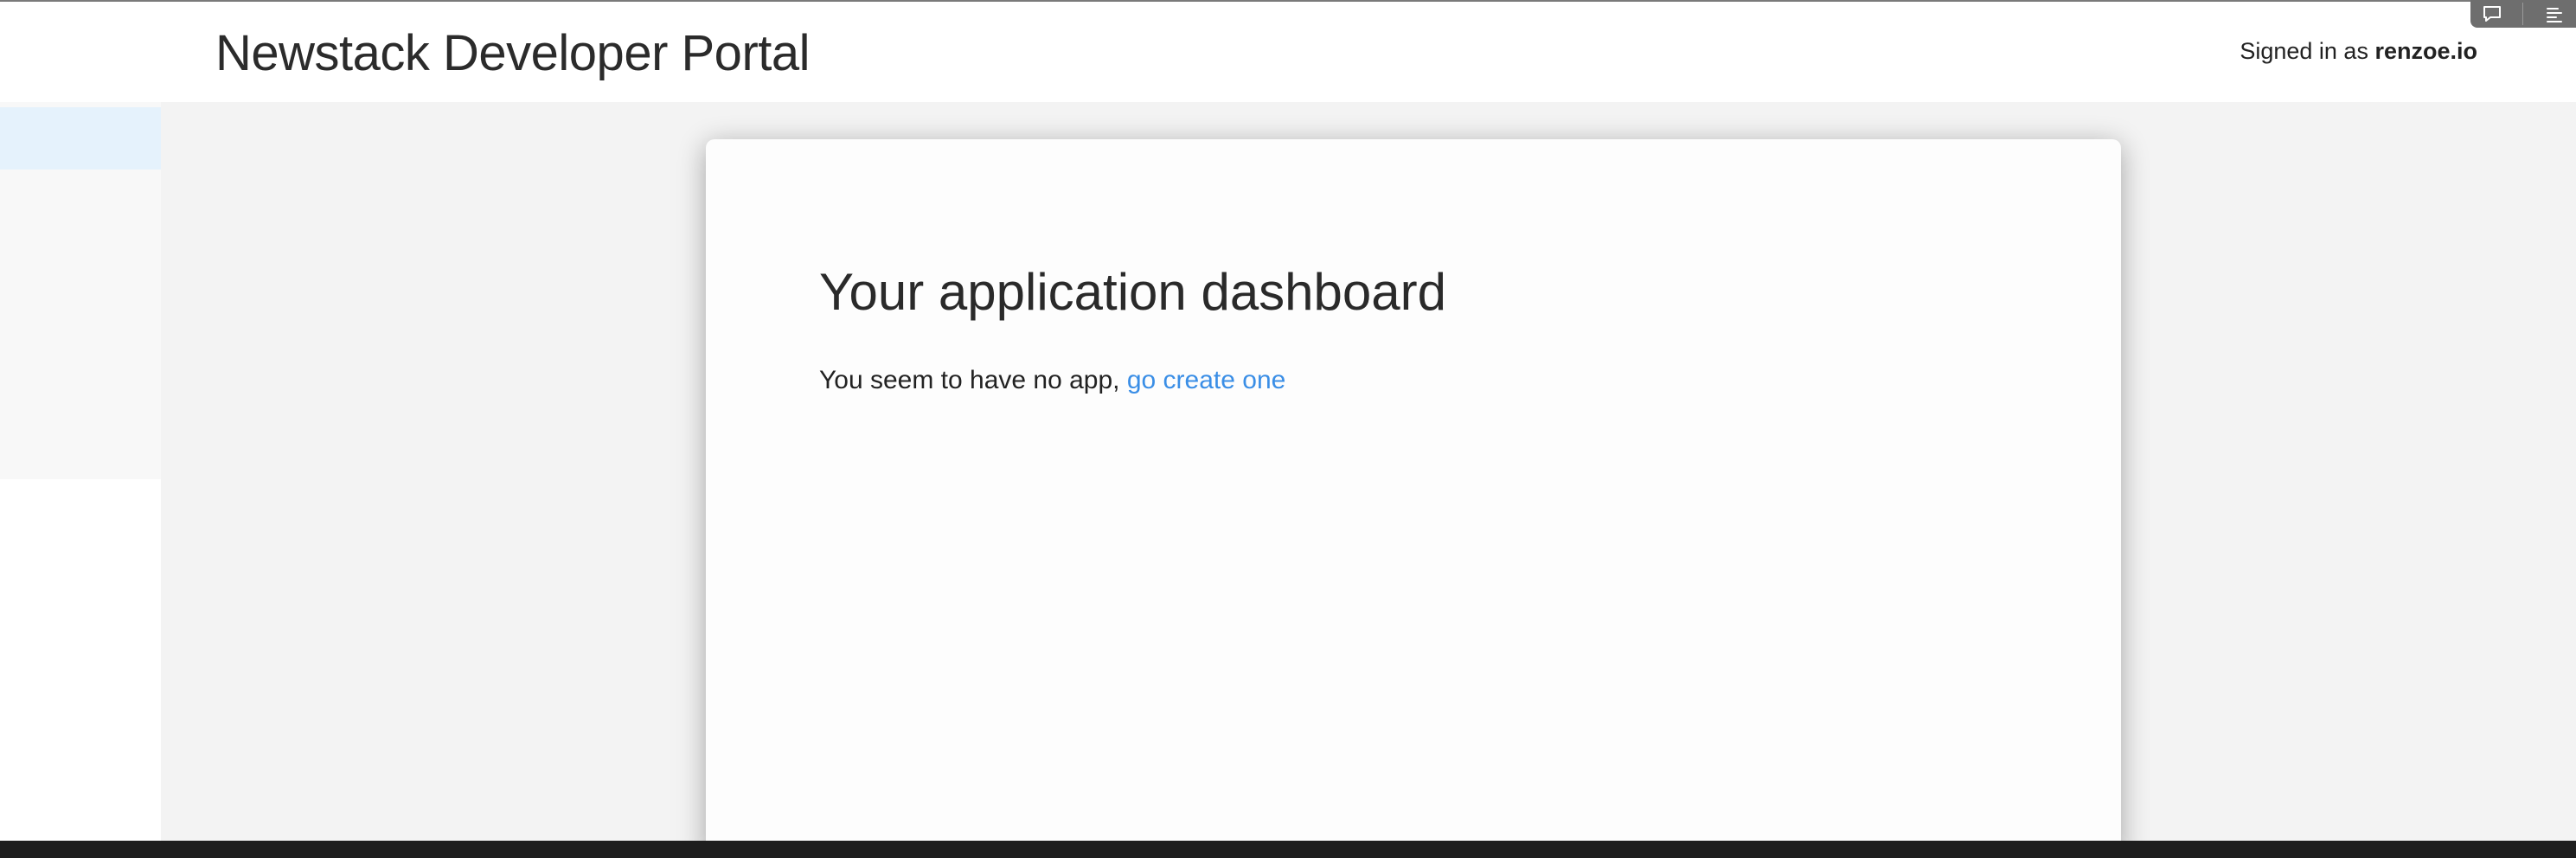 This screenshot has width=2576, height=858. What do you see at coordinates (969, 380) in the screenshot?
I see `empty-state-text: You seem to have no app,` at bounding box center [969, 380].